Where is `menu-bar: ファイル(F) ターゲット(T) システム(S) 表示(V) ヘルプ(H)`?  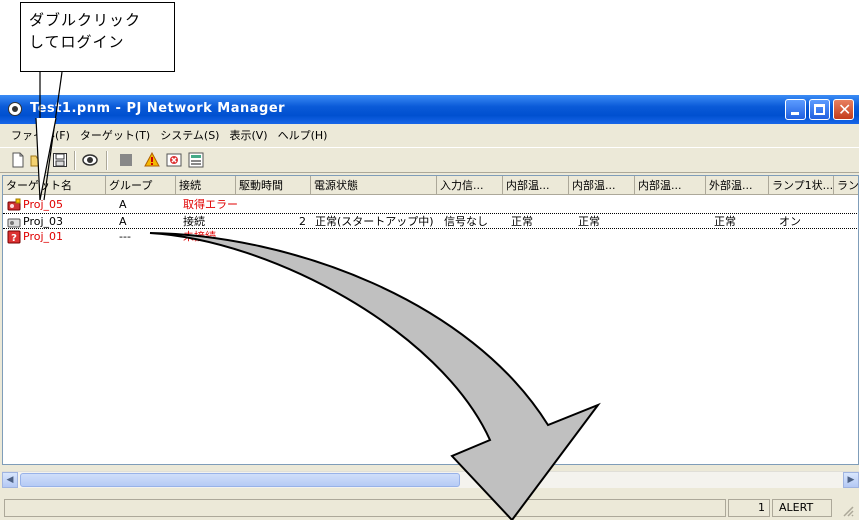 menu-bar: ファイル(F) ターゲット(T) システム(S) 表示(V) ヘルプ(H) is located at coordinates (429, 135).